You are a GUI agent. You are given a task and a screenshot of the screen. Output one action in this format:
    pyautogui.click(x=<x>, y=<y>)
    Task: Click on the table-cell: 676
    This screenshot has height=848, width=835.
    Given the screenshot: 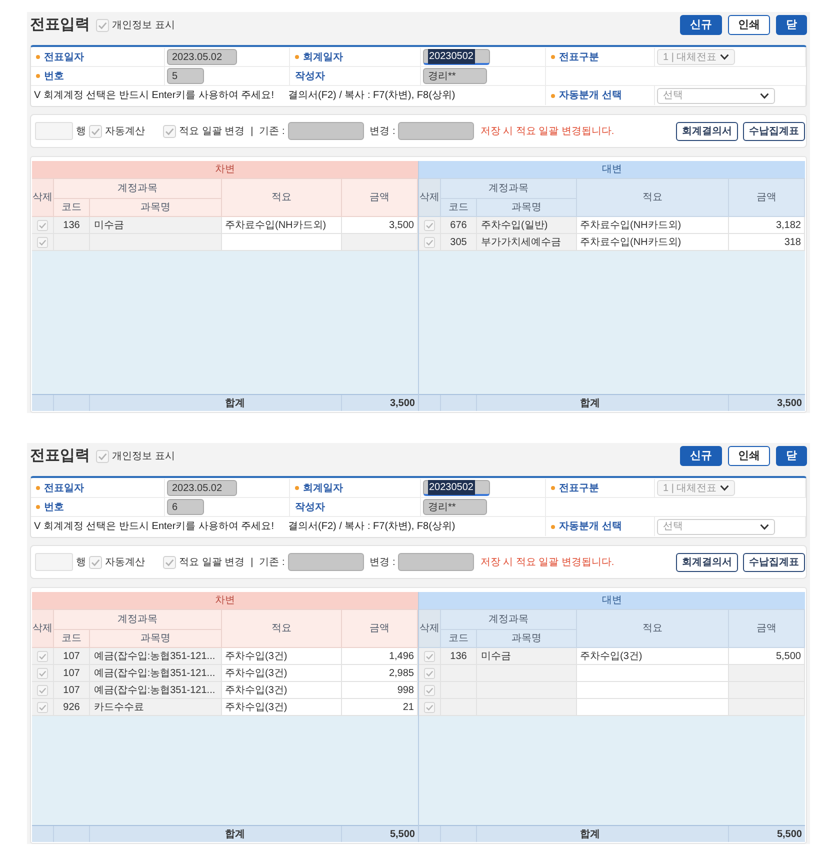 What is the action you would take?
    pyautogui.click(x=459, y=225)
    